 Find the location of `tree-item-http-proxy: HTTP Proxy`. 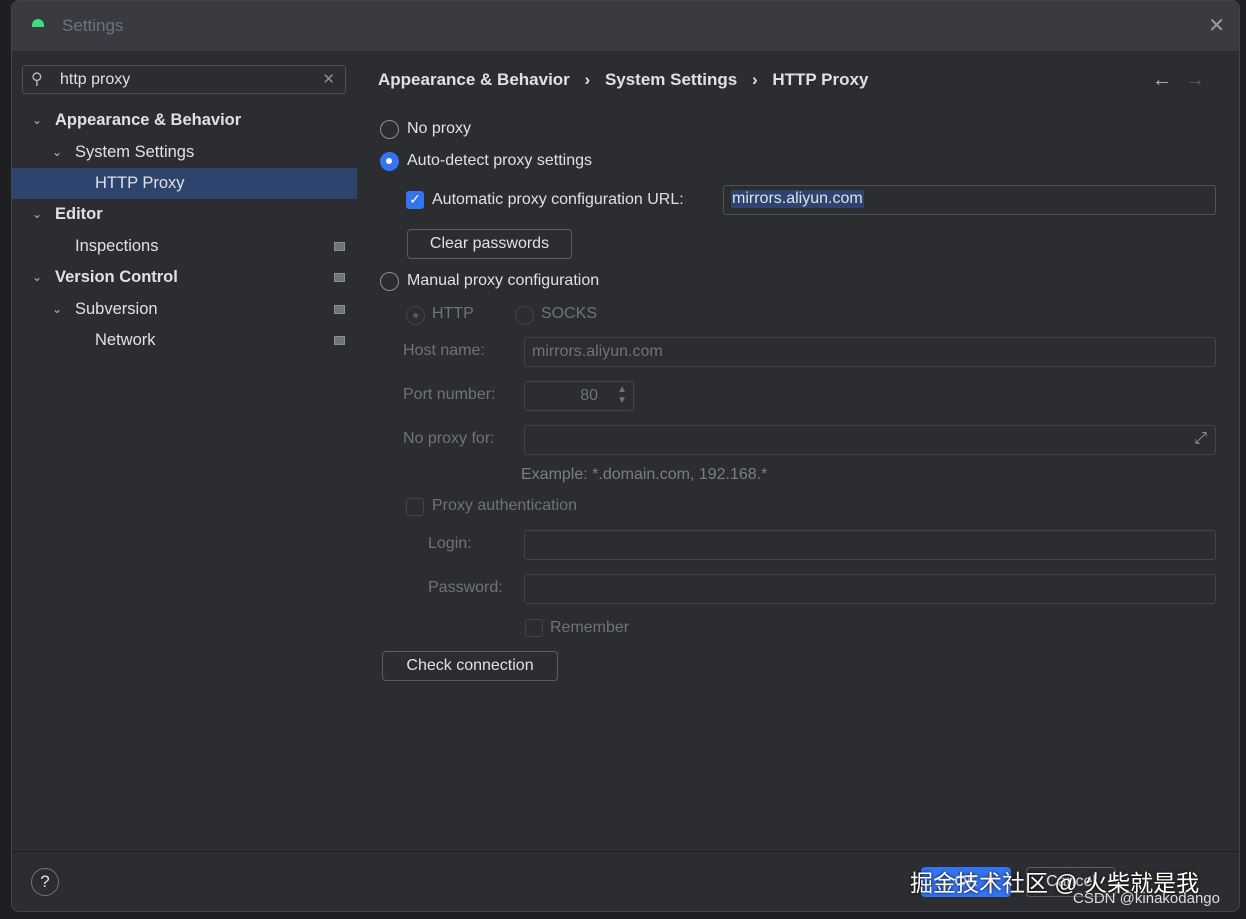

tree-item-http-proxy: HTTP Proxy is located at coordinates (184, 183).